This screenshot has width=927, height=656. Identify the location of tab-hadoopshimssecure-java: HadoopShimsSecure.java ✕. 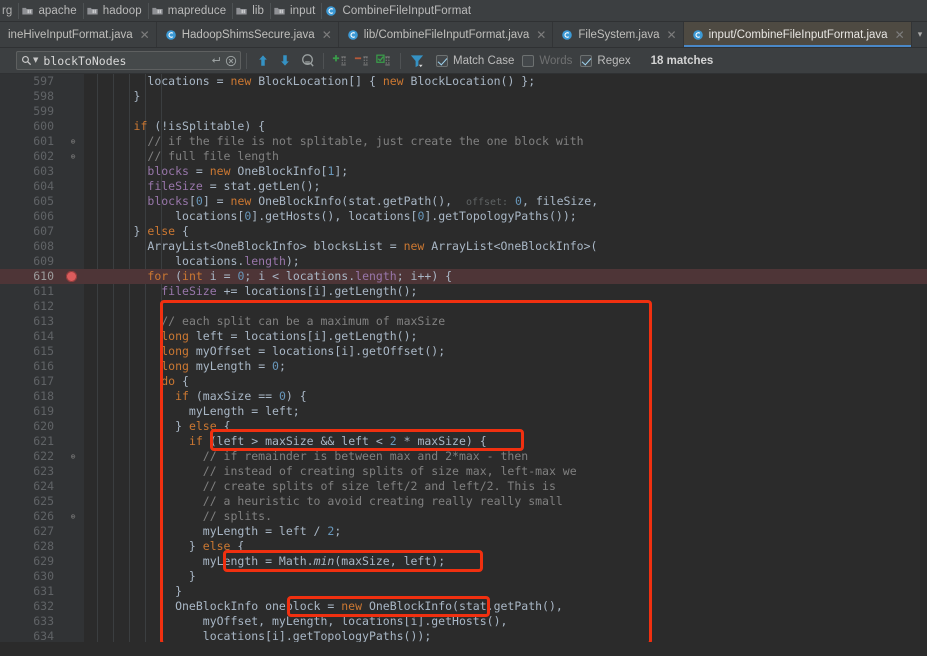
(247, 34).